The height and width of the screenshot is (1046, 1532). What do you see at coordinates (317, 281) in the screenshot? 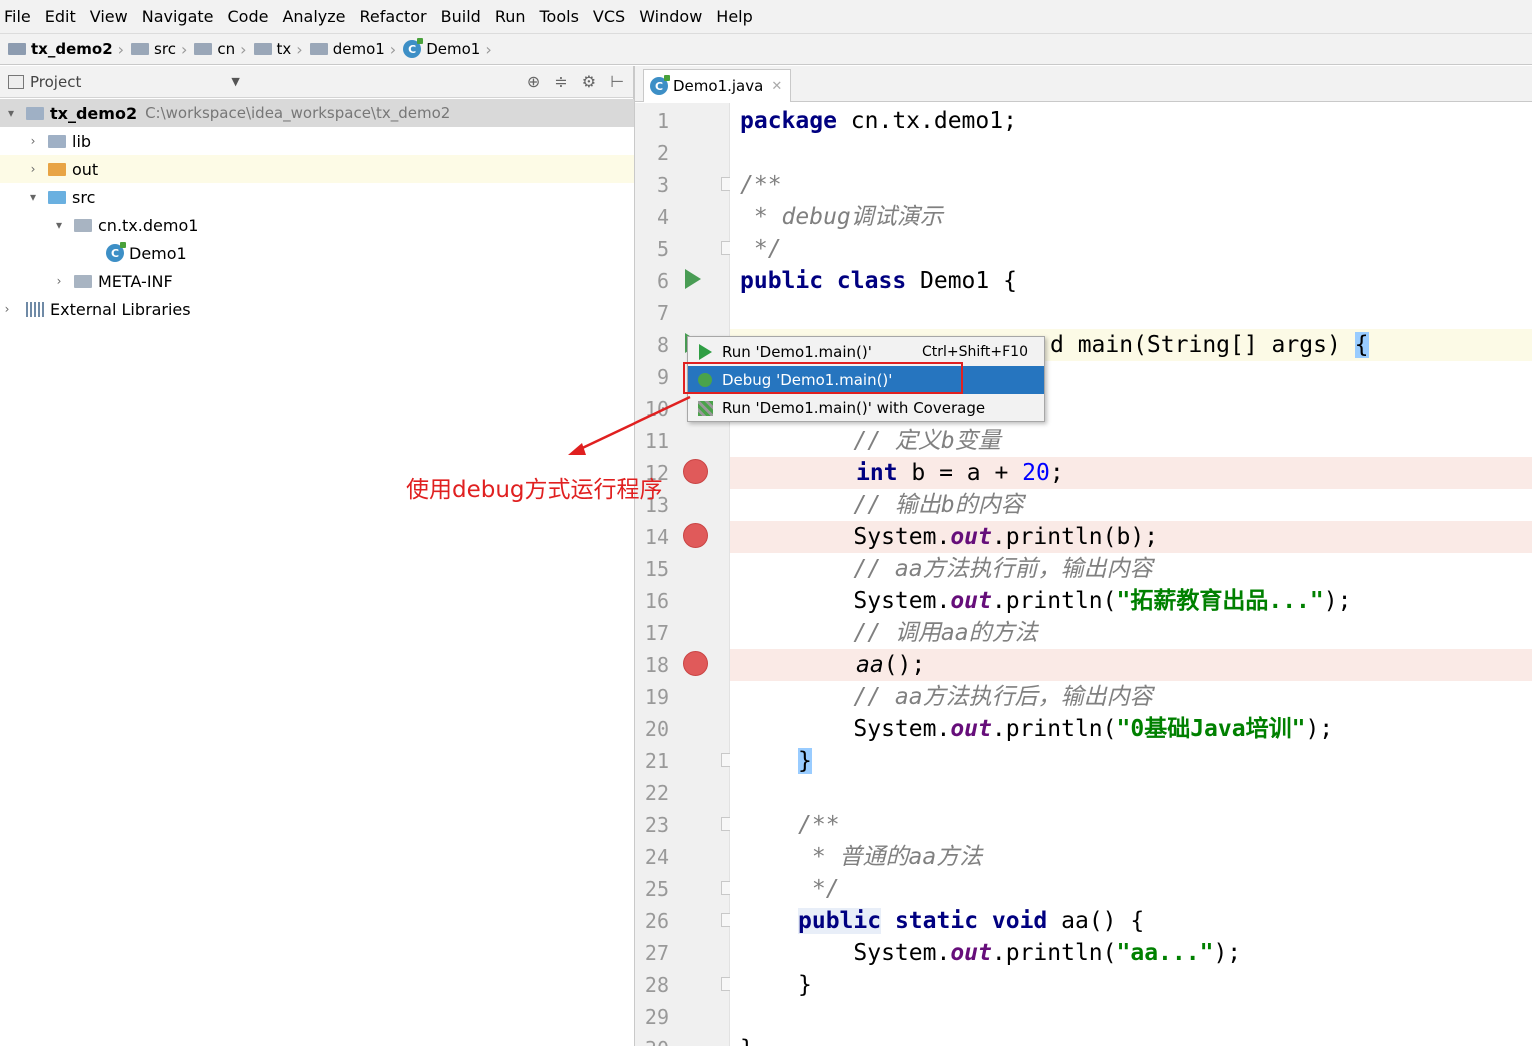
I see `tree-item-meta-inf: › META-INF` at bounding box center [317, 281].